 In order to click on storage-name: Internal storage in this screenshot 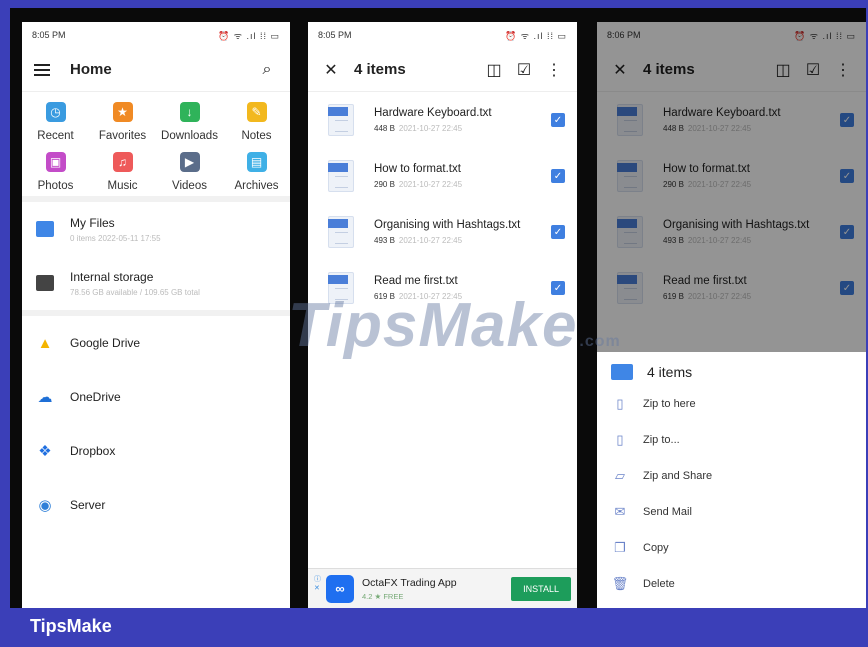, I will do `click(112, 276)`.